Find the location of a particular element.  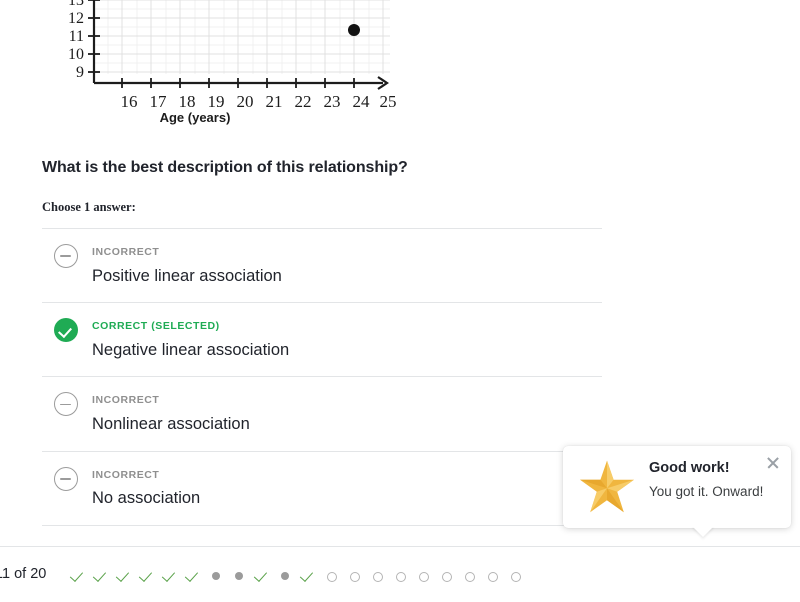

x-tick-label: 16 is located at coordinates (129, 101).